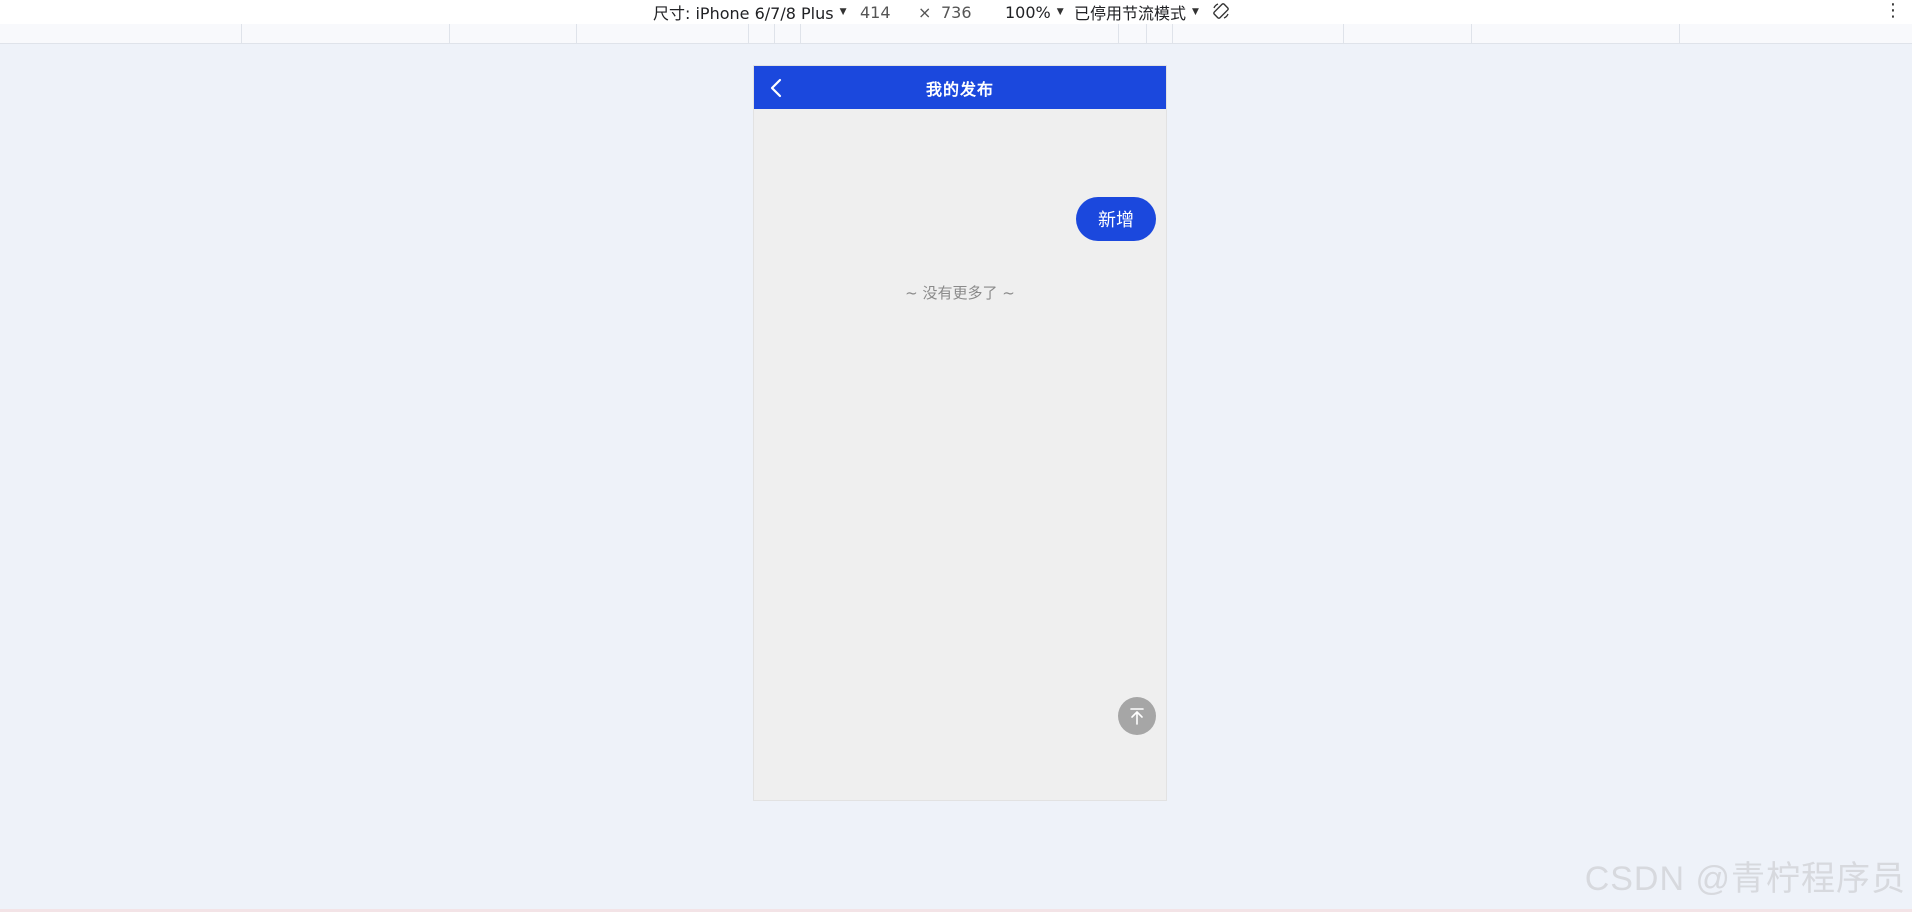 This screenshot has height=912, width=1912. I want to click on no-more-text: ~ 没有更多了 ~, so click(960, 293).